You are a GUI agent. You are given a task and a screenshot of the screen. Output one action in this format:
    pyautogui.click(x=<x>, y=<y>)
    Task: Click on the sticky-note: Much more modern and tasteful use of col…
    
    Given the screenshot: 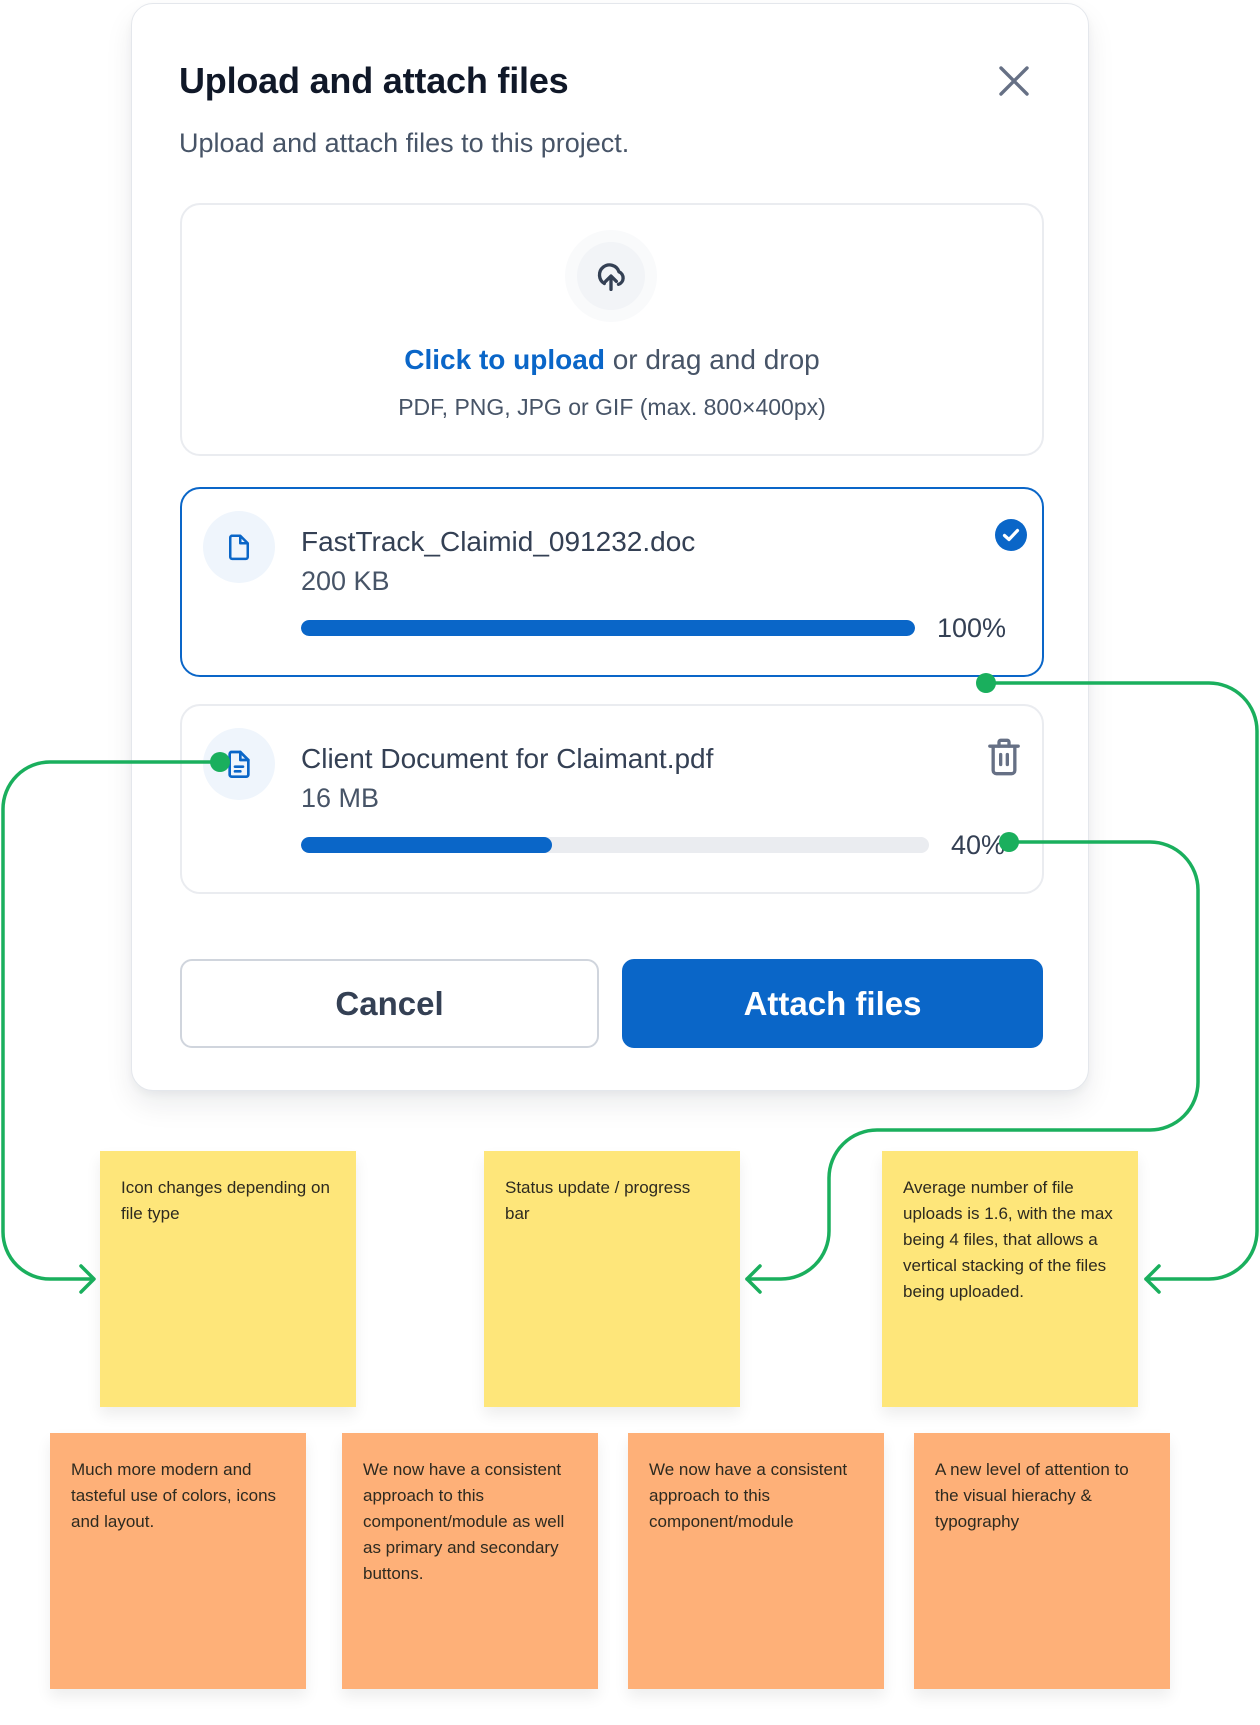 What is the action you would take?
    pyautogui.click(x=178, y=1561)
    